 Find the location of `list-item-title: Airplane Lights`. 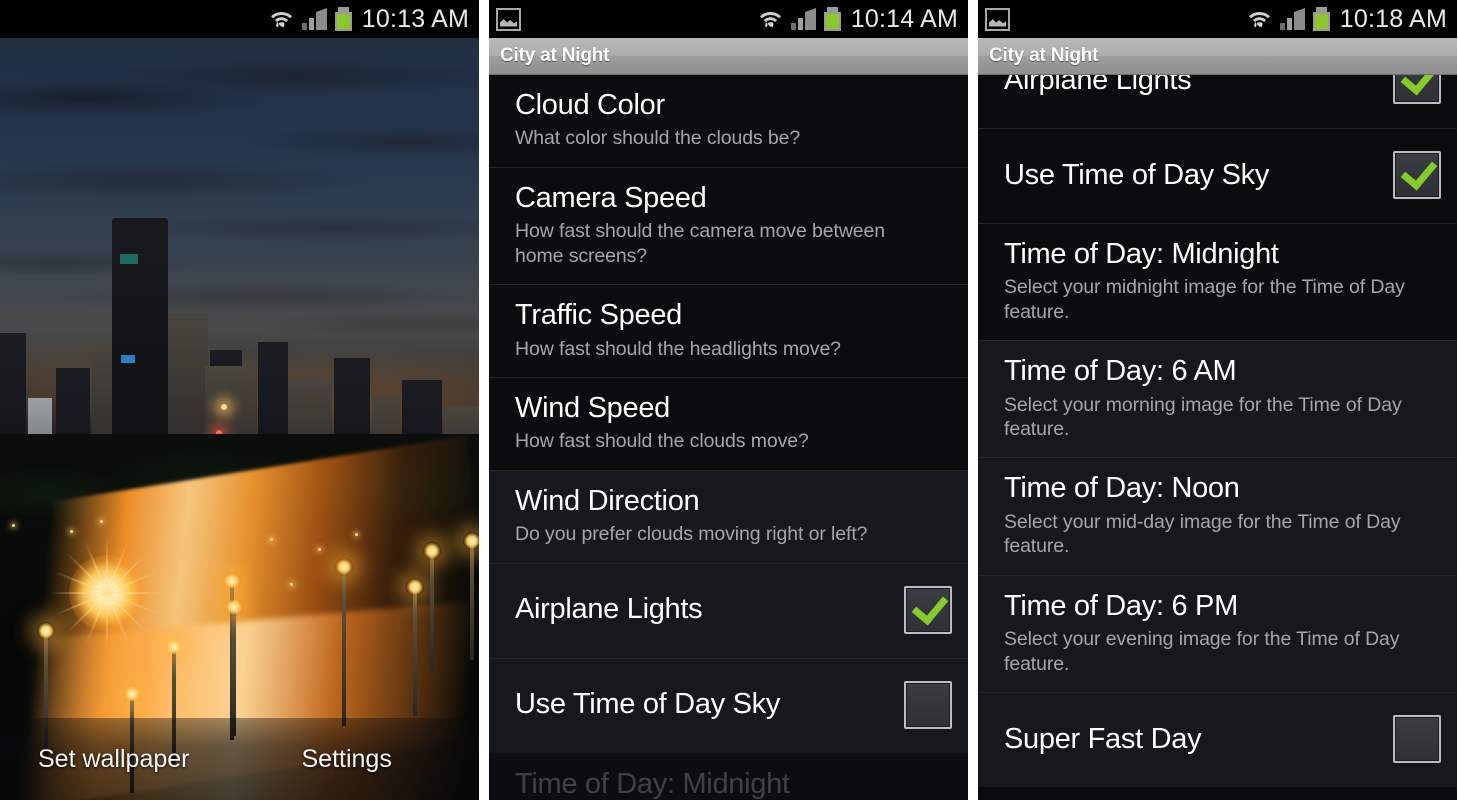

list-item-title: Airplane Lights is located at coordinates (609, 609).